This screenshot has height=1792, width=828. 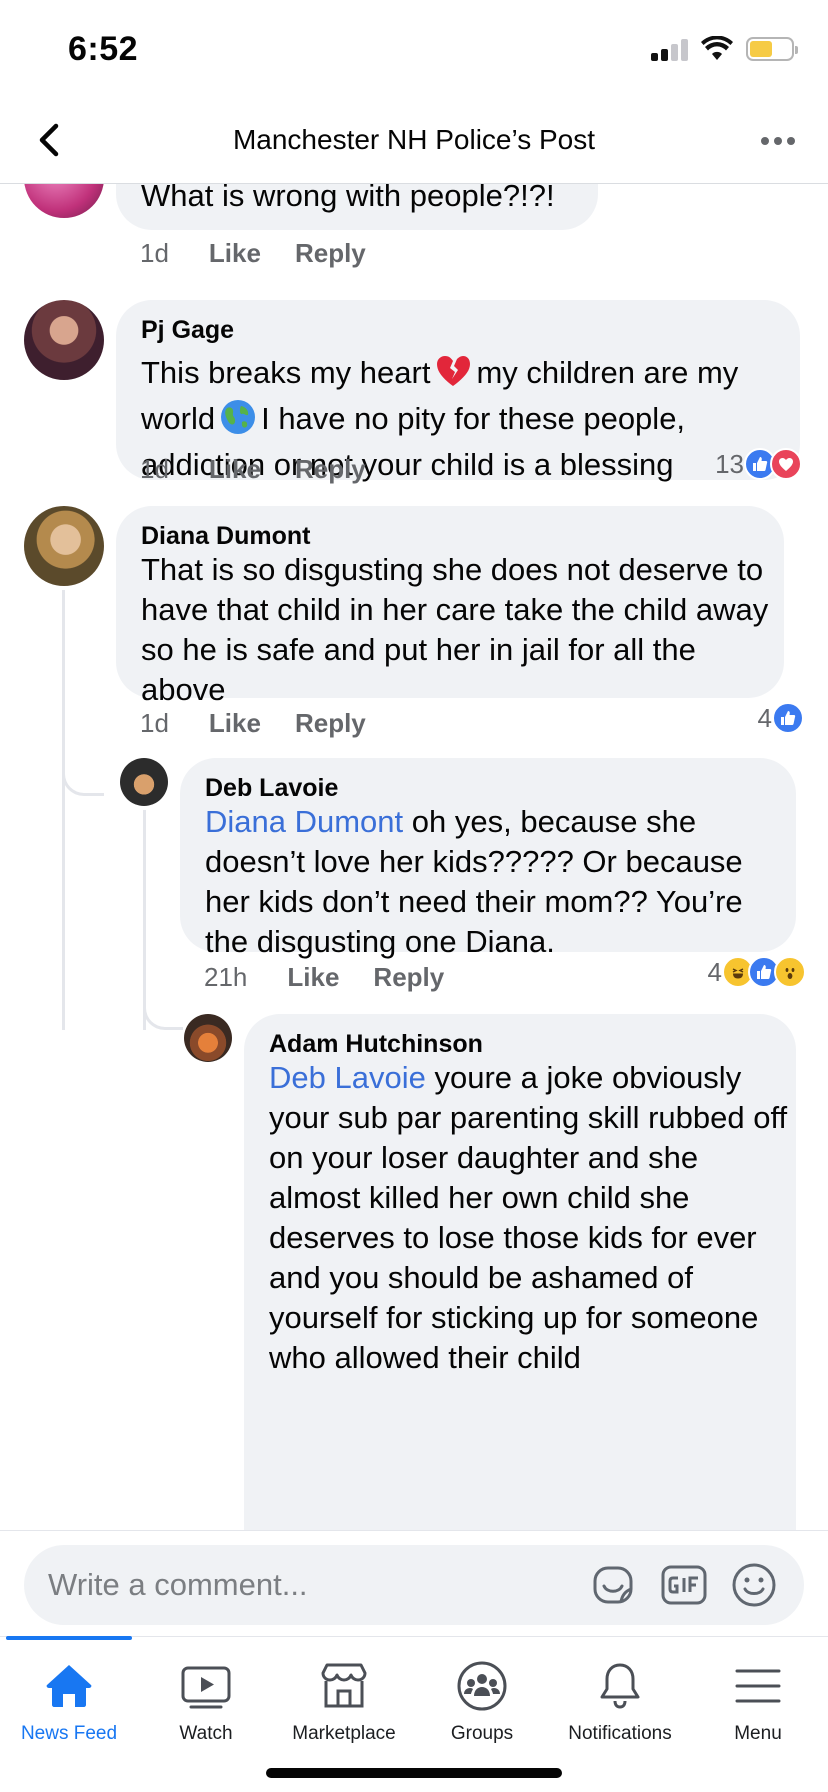 What do you see at coordinates (758, 1733) in the screenshot?
I see `tab-label: Menu` at bounding box center [758, 1733].